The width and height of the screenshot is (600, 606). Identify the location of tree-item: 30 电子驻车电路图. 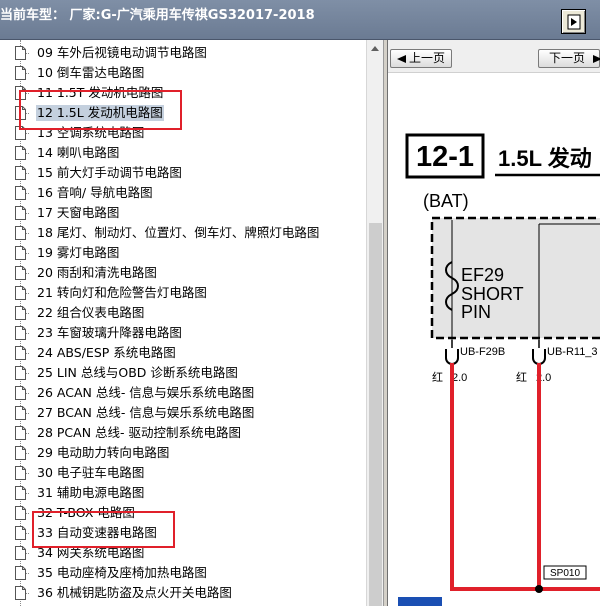
(183, 473).